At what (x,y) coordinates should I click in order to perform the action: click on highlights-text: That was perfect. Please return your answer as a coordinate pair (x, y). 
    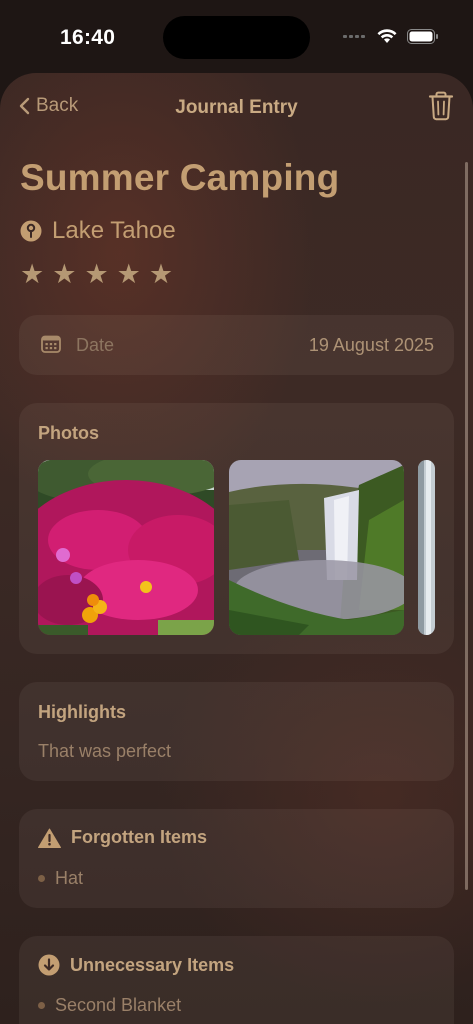
    Looking at the image, I should click on (105, 751).